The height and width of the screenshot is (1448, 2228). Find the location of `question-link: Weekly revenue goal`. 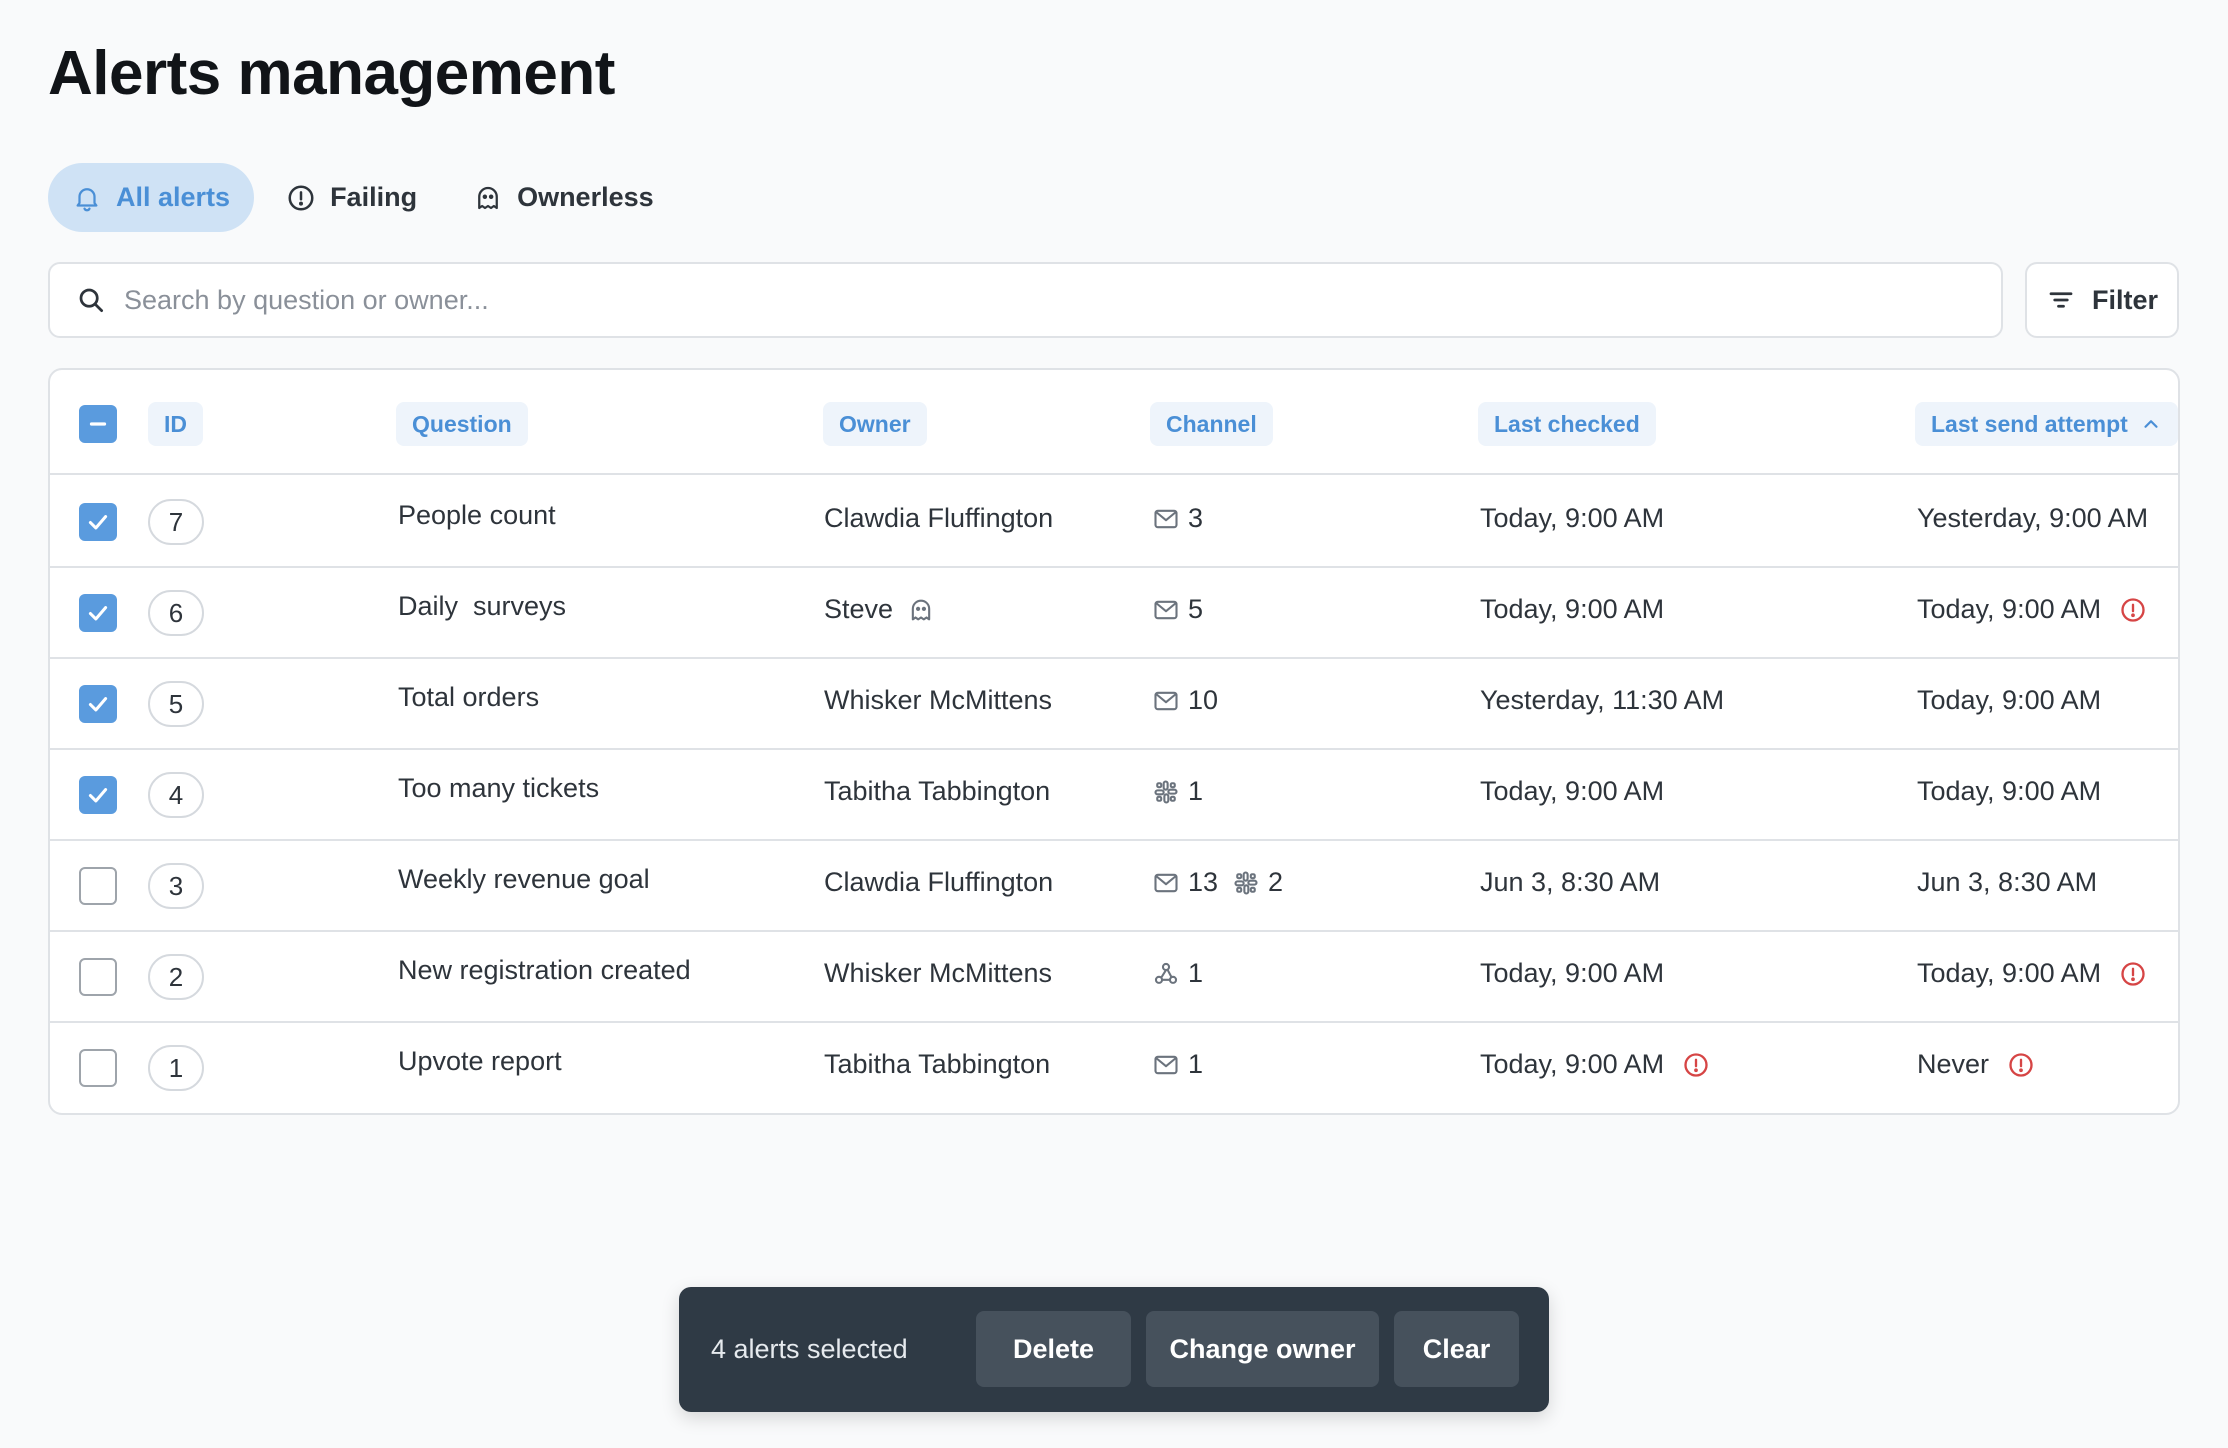

question-link: Weekly revenue goal is located at coordinates (524, 879).